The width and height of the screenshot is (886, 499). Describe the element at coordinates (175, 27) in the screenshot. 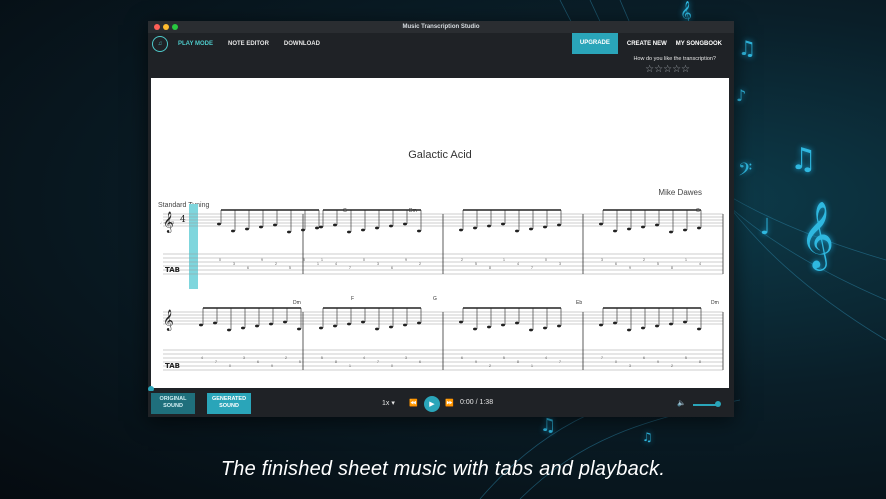

I see `maximize-window-button` at that location.